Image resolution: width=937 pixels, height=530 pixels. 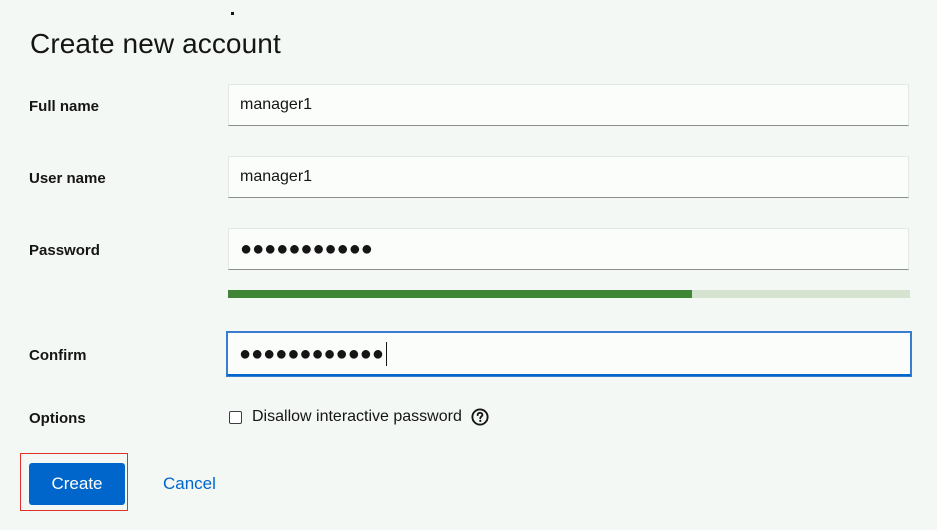 What do you see at coordinates (235, 417) in the screenshot?
I see `disallow-interactive-checkbox` at bounding box center [235, 417].